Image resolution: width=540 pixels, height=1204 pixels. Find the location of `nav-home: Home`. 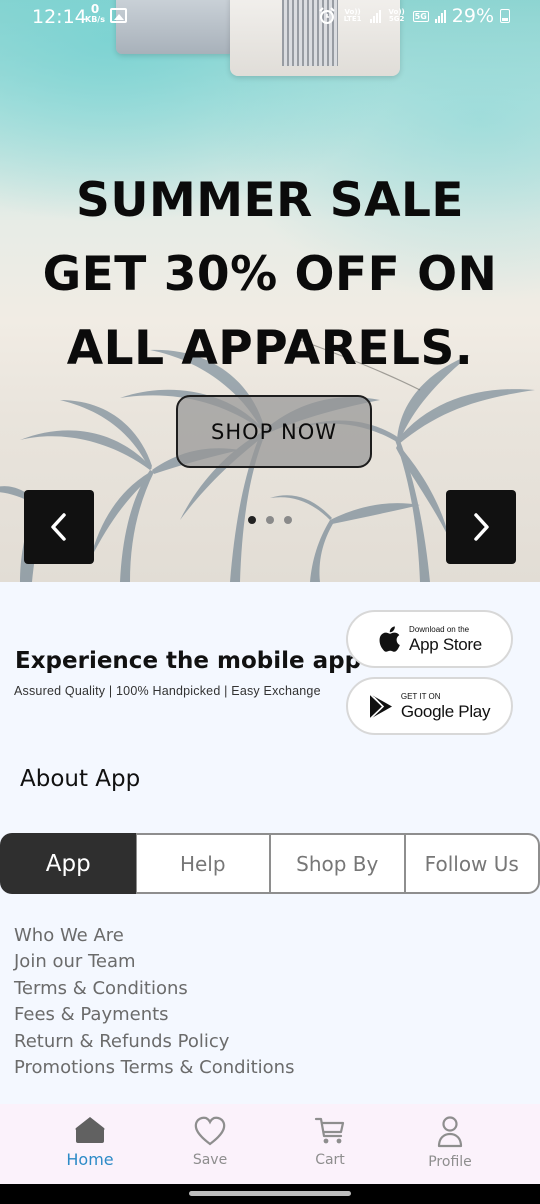

nav-home: Home is located at coordinates (90, 1144).